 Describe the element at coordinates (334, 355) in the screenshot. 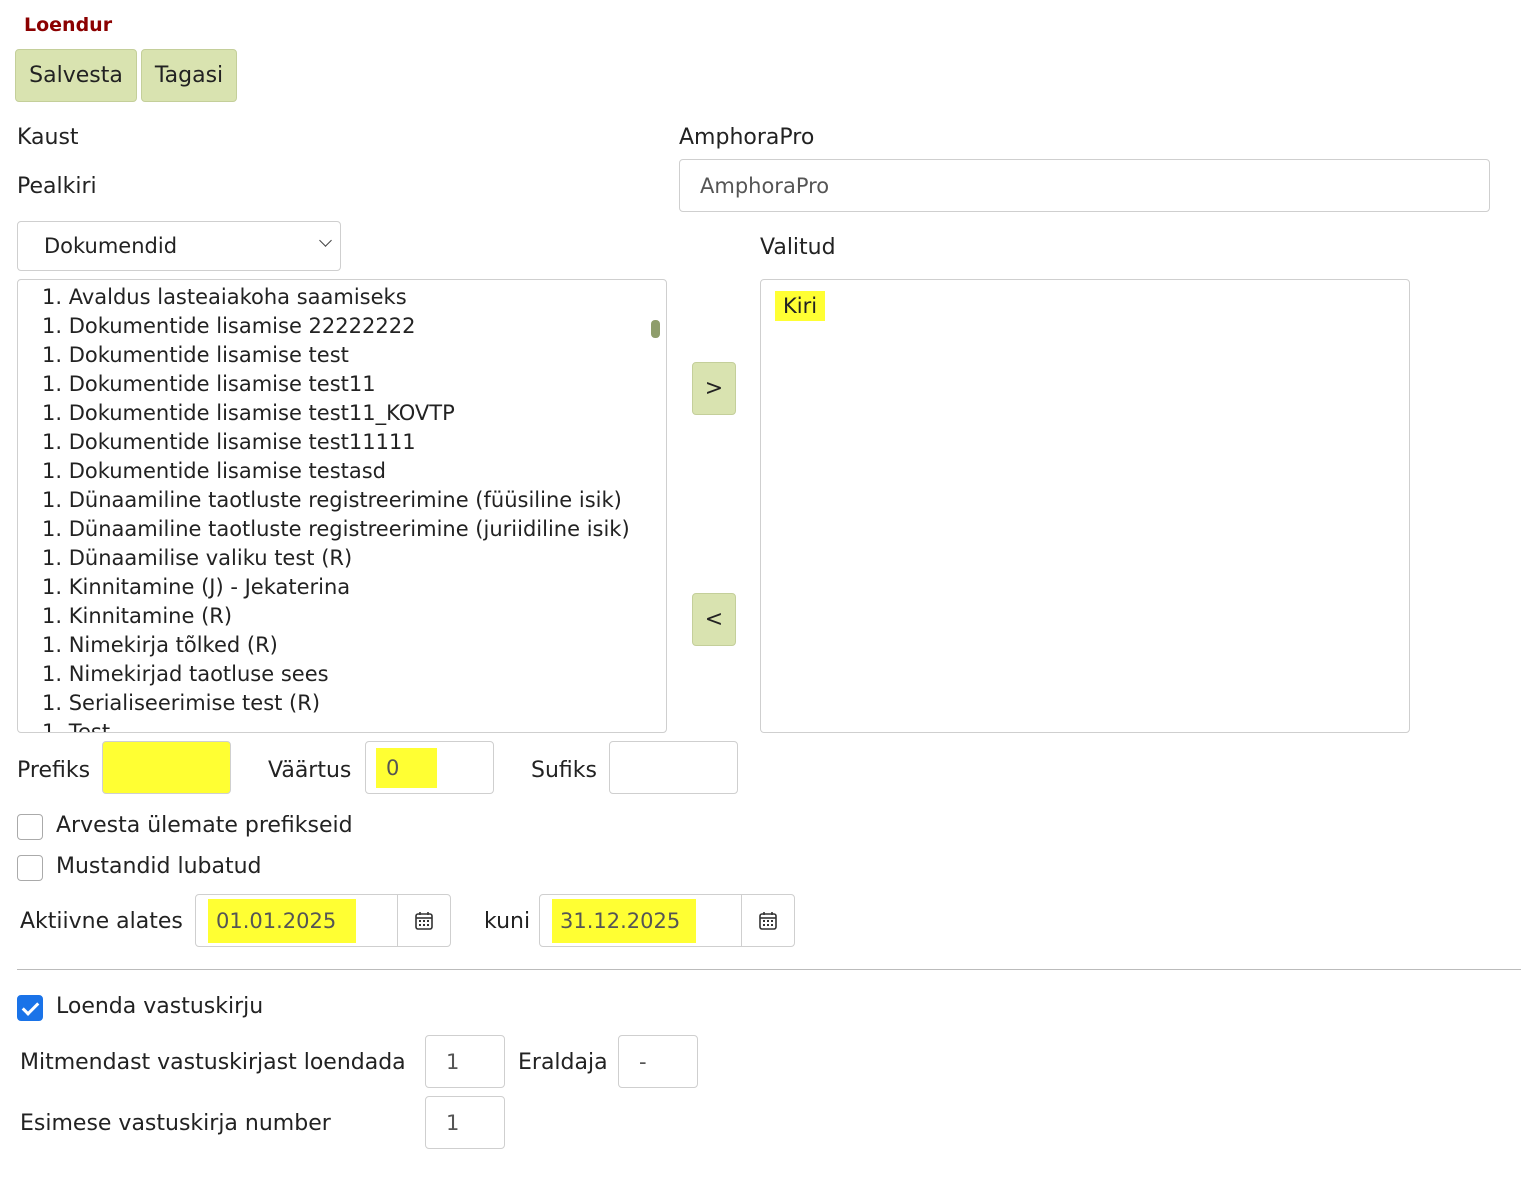

I see `available-list-item: 1. Dokumentide lisamise test` at that location.